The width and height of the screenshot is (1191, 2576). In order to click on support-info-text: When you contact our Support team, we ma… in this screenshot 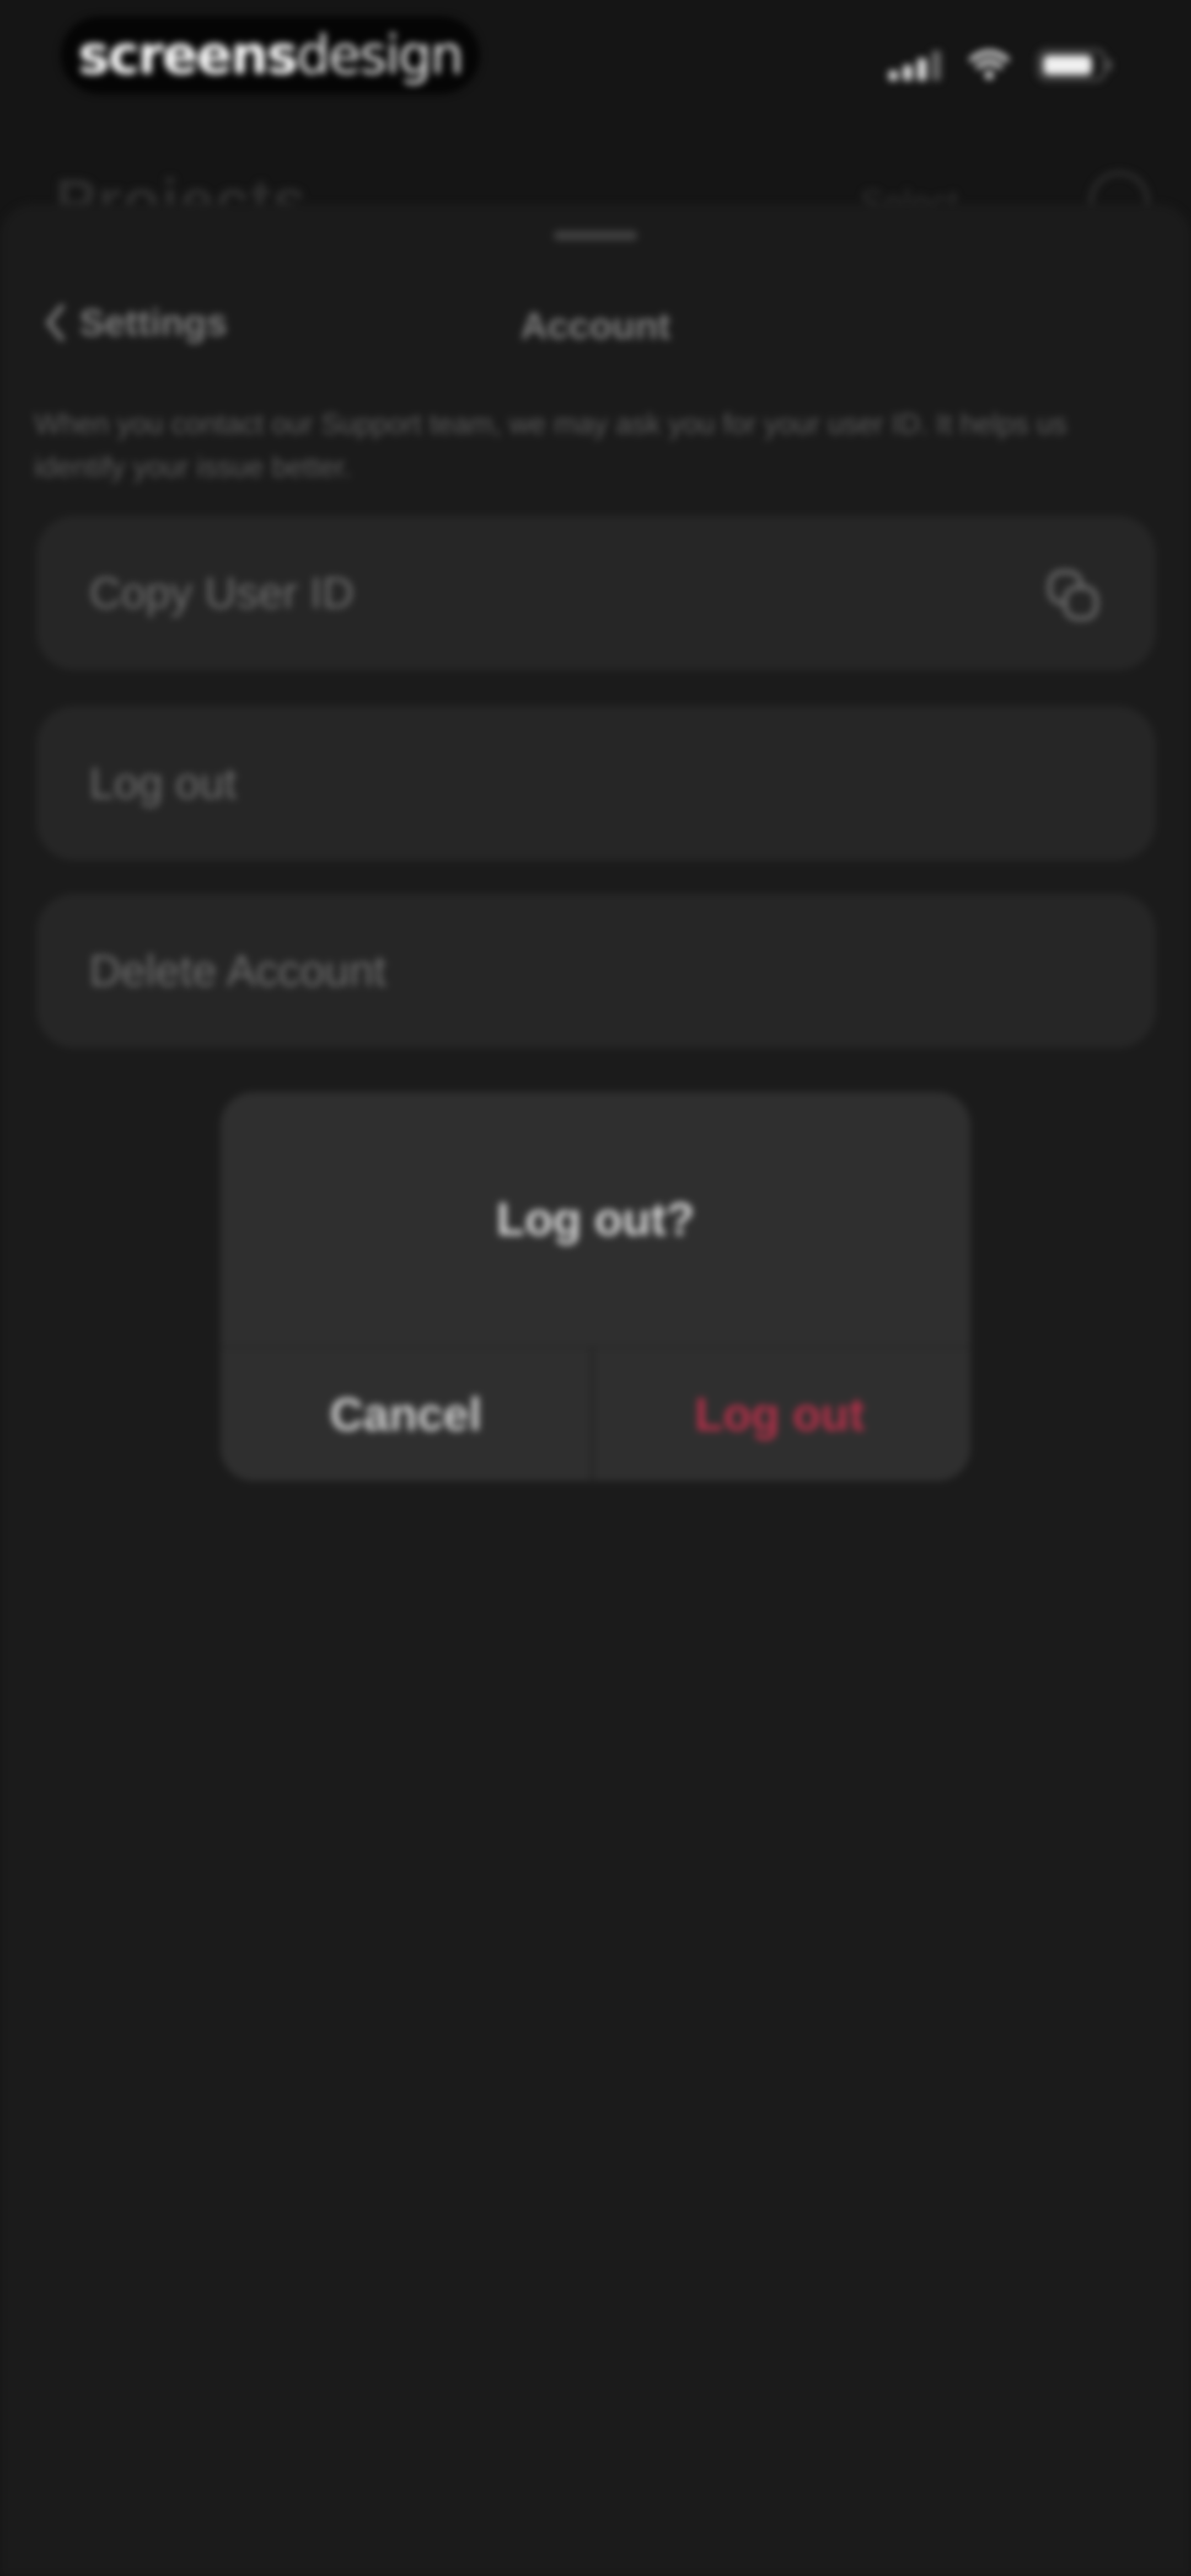, I will do `click(550, 445)`.